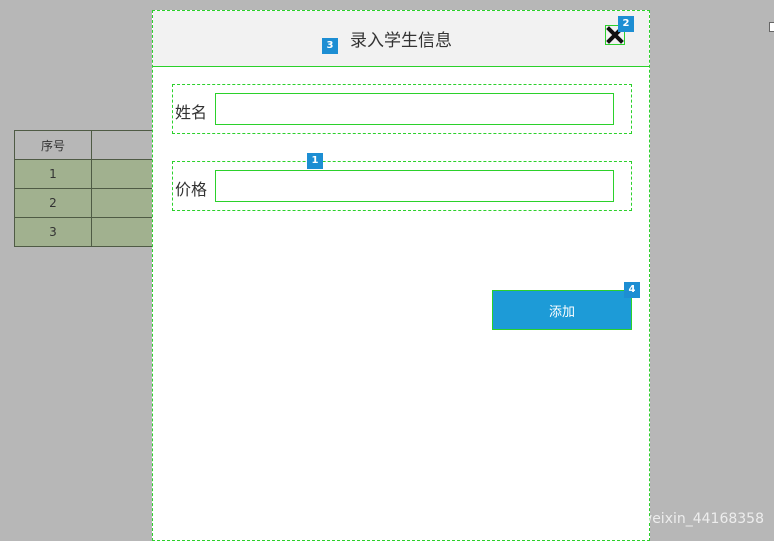 The width and height of the screenshot is (774, 541). I want to click on dialog-title: 录入学生信息, so click(401, 41).